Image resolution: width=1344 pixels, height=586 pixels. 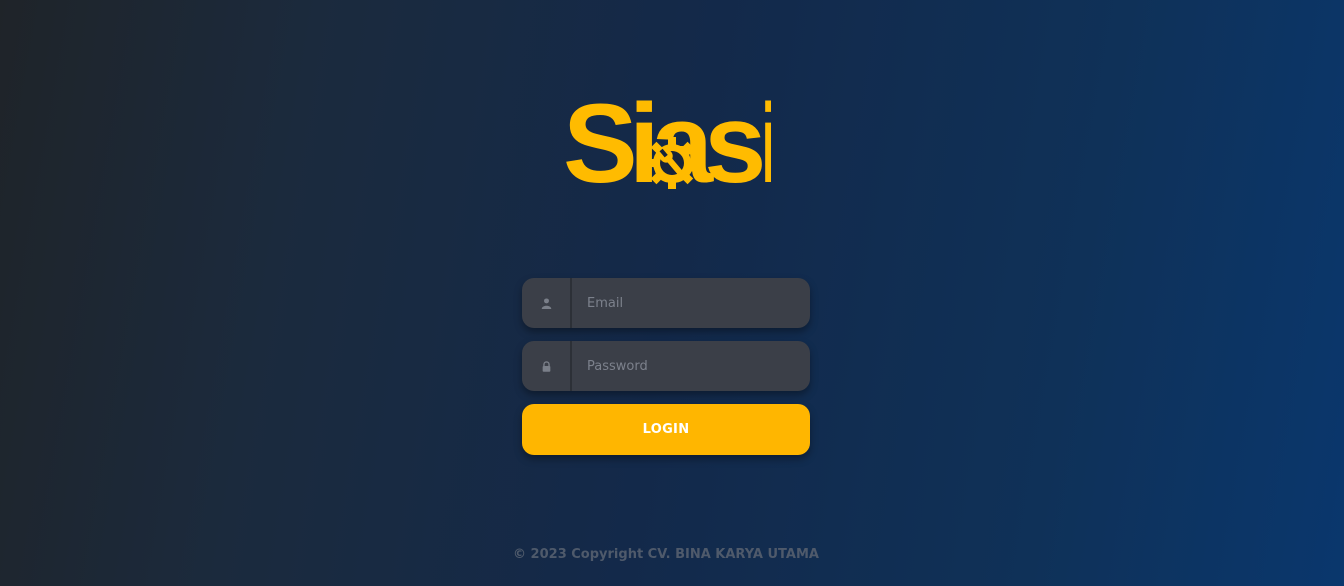 I want to click on brand-logo: Siasi, so click(x=676, y=143).